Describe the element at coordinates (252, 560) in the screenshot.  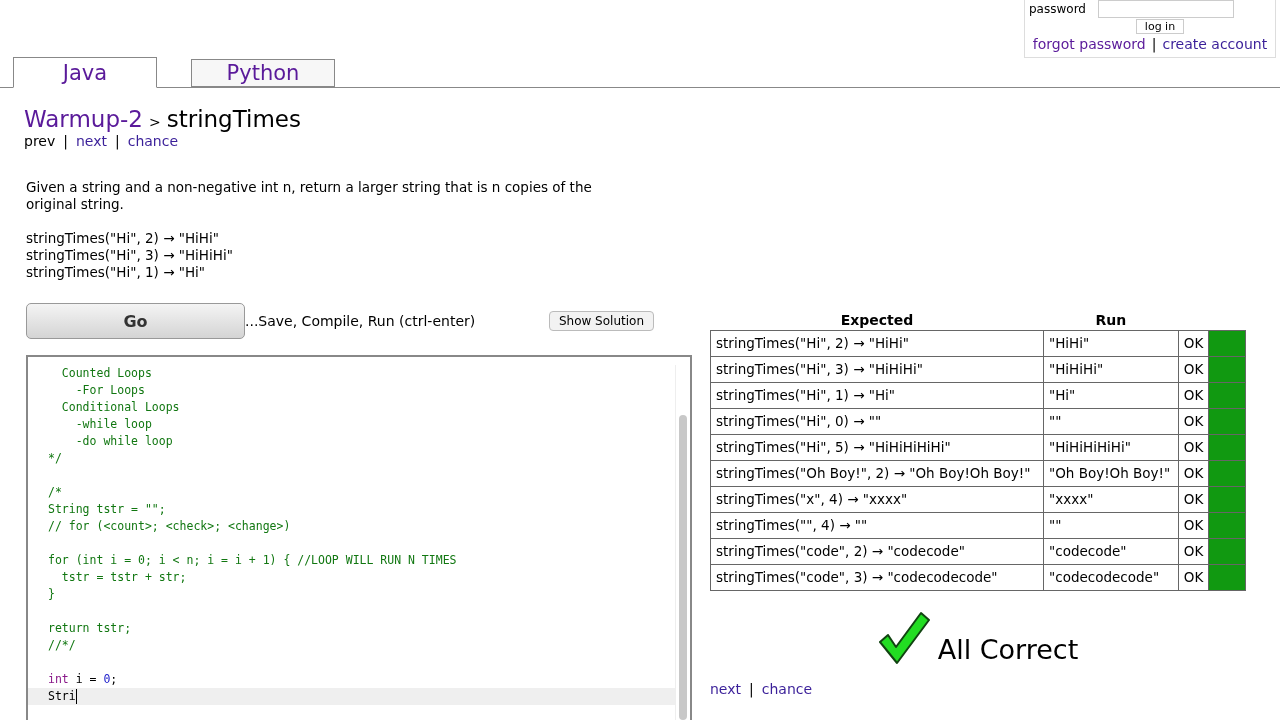
I see `code-line: for (int i = 0; i < n; i = i + 1) { //LOOP WILL RUN N TIMES` at that location.